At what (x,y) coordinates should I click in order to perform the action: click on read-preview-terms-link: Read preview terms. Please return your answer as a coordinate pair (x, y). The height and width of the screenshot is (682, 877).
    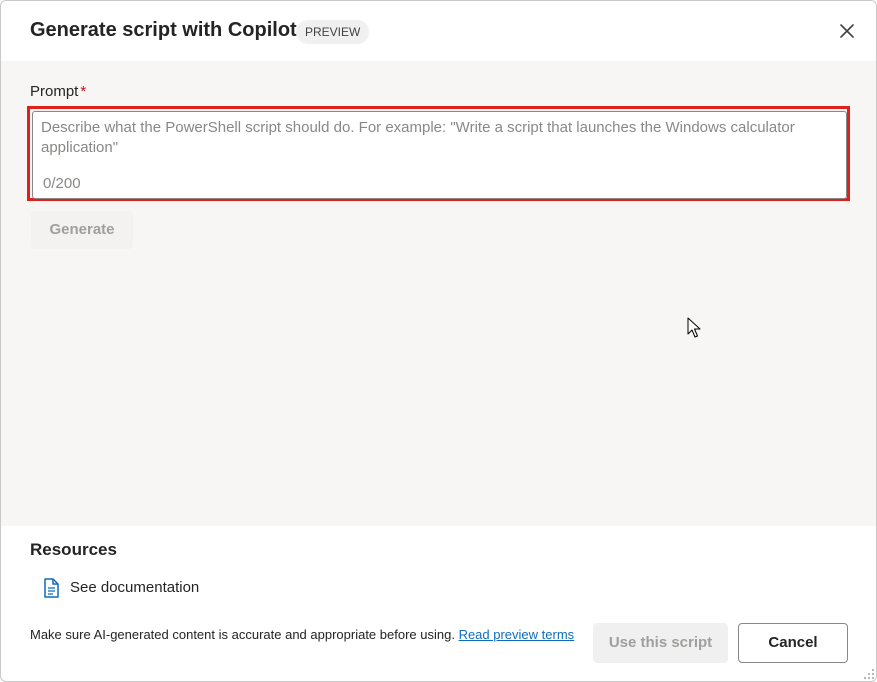
    Looking at the image, I should click on (517, 634).